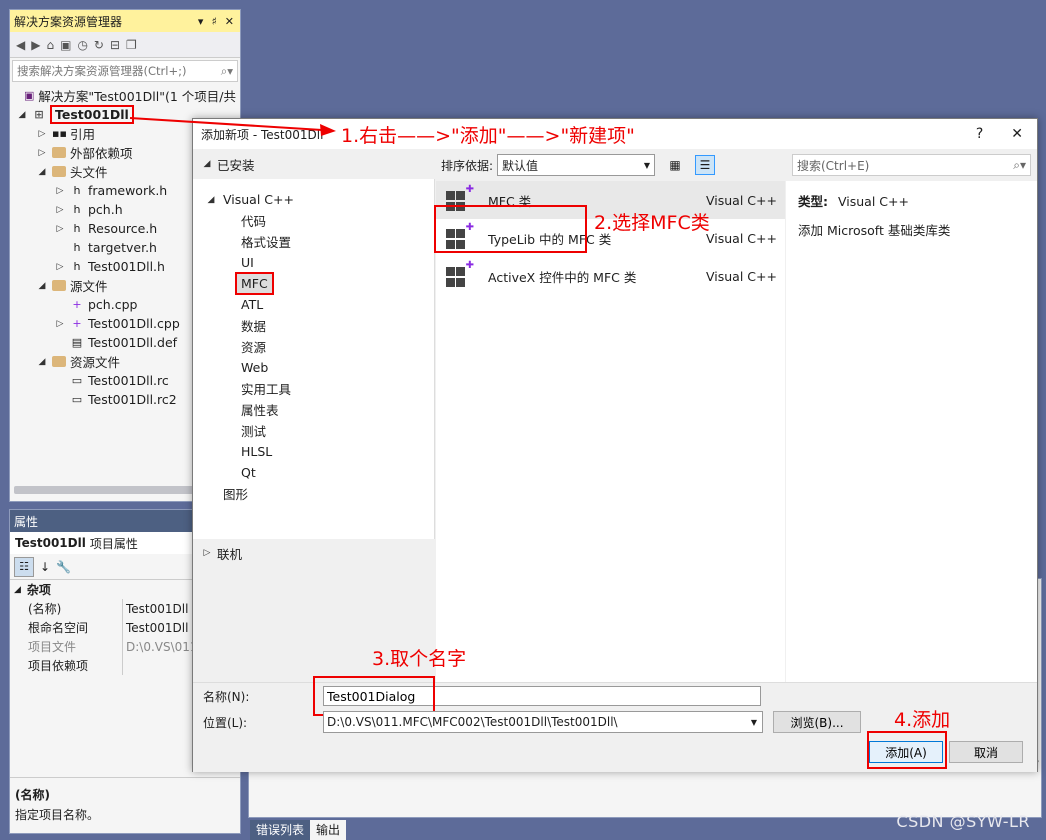 This screenshot has width=1046, height=840. Describe the element at coordinates (160, 647) in the screenshot. I see `property-value: D:\0.VS\011` at that location.